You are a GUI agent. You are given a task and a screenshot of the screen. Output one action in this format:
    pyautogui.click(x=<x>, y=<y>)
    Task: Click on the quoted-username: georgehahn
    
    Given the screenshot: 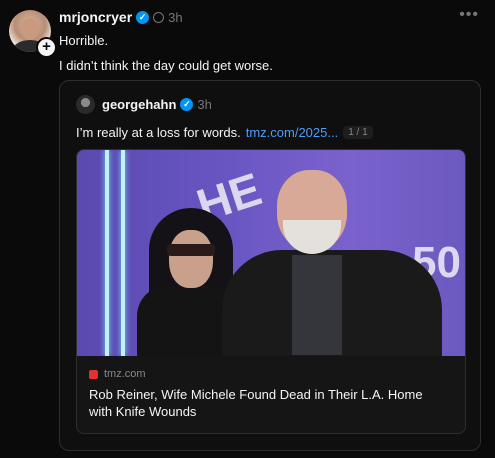 What is the action you would take?
    pyautogui.click(x=139, y=104)
    